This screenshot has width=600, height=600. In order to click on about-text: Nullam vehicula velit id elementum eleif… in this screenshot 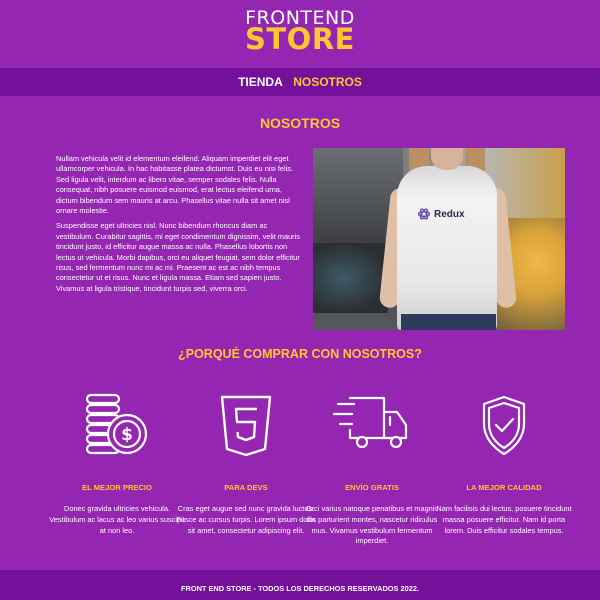, I will do `click(178, 224)`.